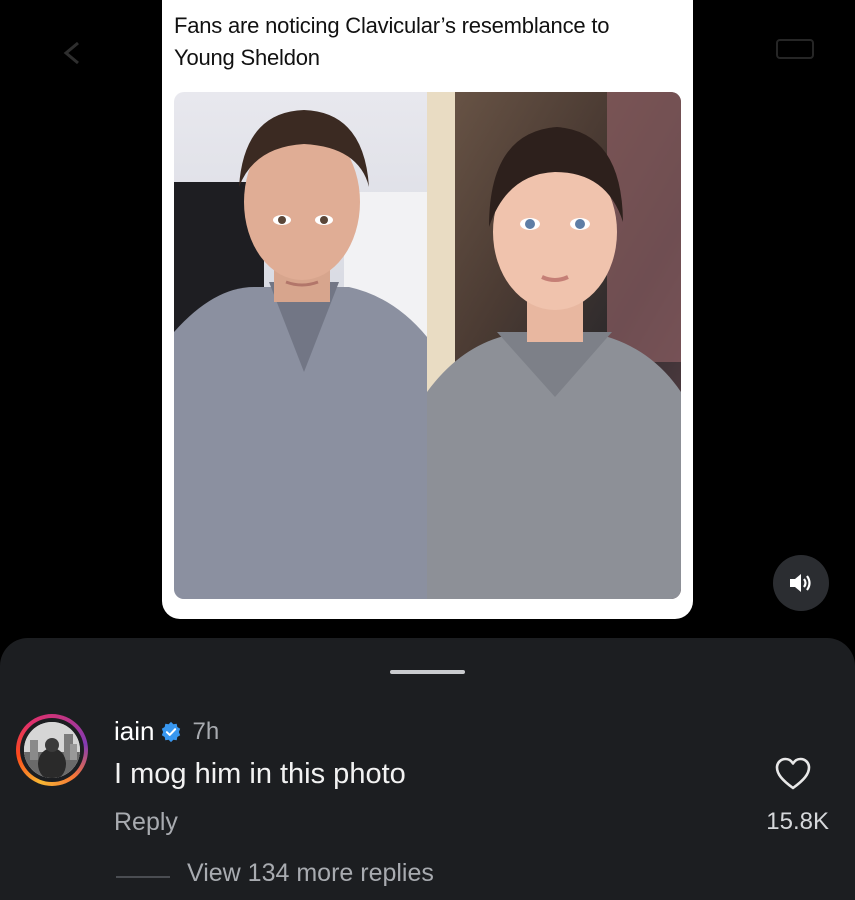 The height and width of the screenshot is (900, 855). I want to click on story-ring, so click(52, 750).